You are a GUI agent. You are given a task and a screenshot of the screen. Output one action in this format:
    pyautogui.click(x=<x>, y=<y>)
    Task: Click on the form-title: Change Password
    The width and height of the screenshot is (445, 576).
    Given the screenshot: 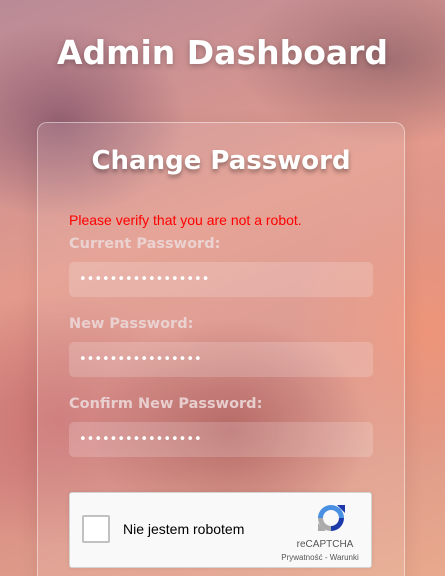 What is the action you would take?
    pyautogui.click(x=221, y=161)
    